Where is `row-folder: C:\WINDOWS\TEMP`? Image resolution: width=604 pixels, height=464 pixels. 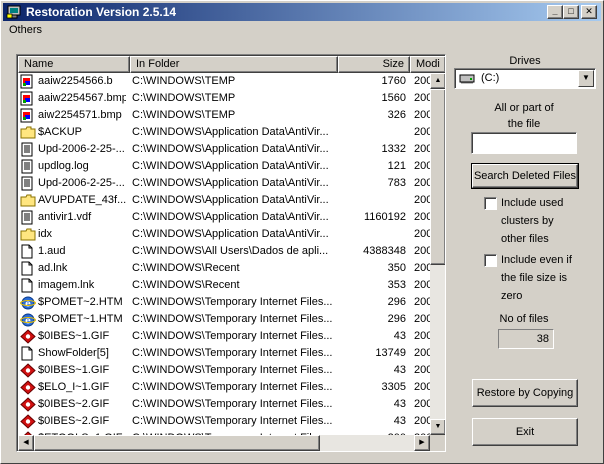
row-folder: C:\WINDOWS\TEMP is located at coordinates (184, 115).